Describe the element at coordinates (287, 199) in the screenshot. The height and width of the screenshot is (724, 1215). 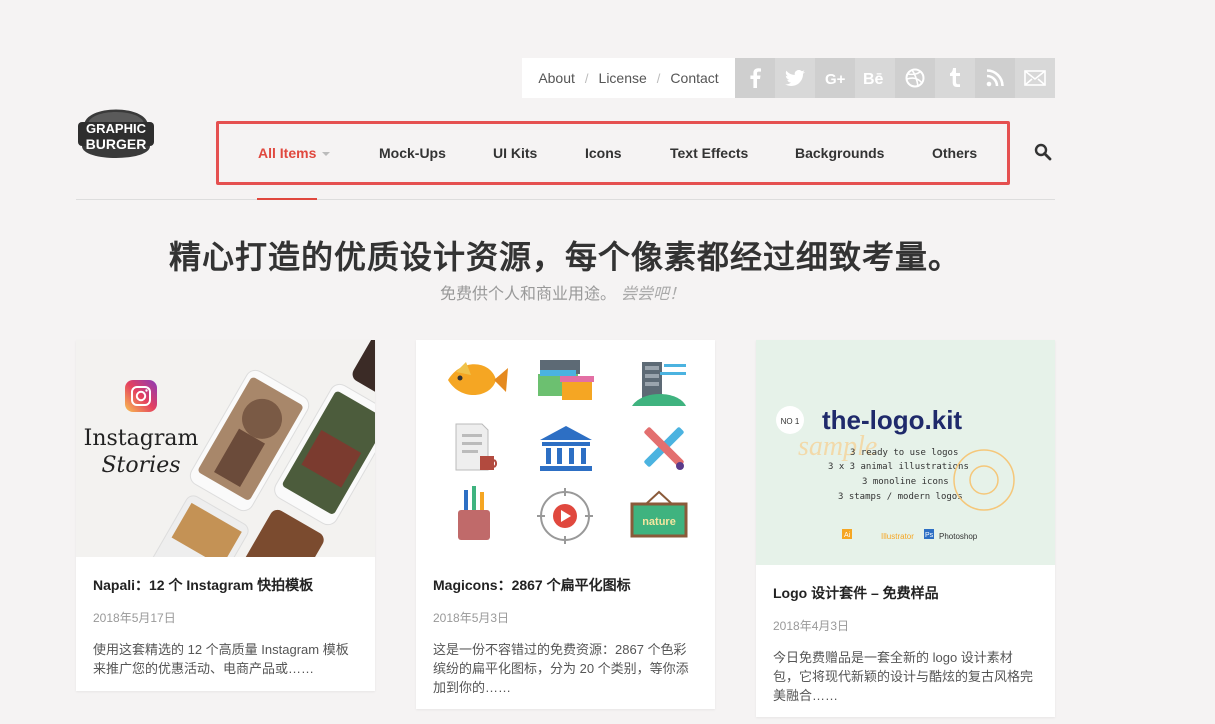
I see `active-nav-indicator` at that location.